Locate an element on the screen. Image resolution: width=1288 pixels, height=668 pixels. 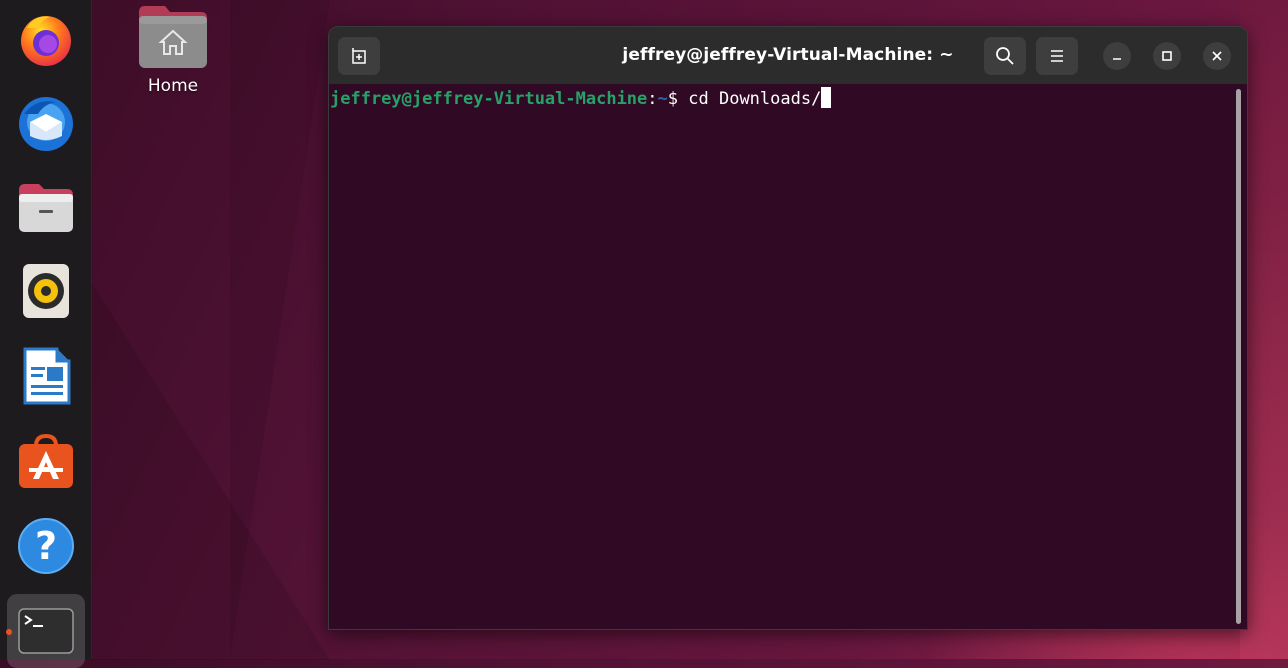
dock: ? is located at coordinates (46, 334).